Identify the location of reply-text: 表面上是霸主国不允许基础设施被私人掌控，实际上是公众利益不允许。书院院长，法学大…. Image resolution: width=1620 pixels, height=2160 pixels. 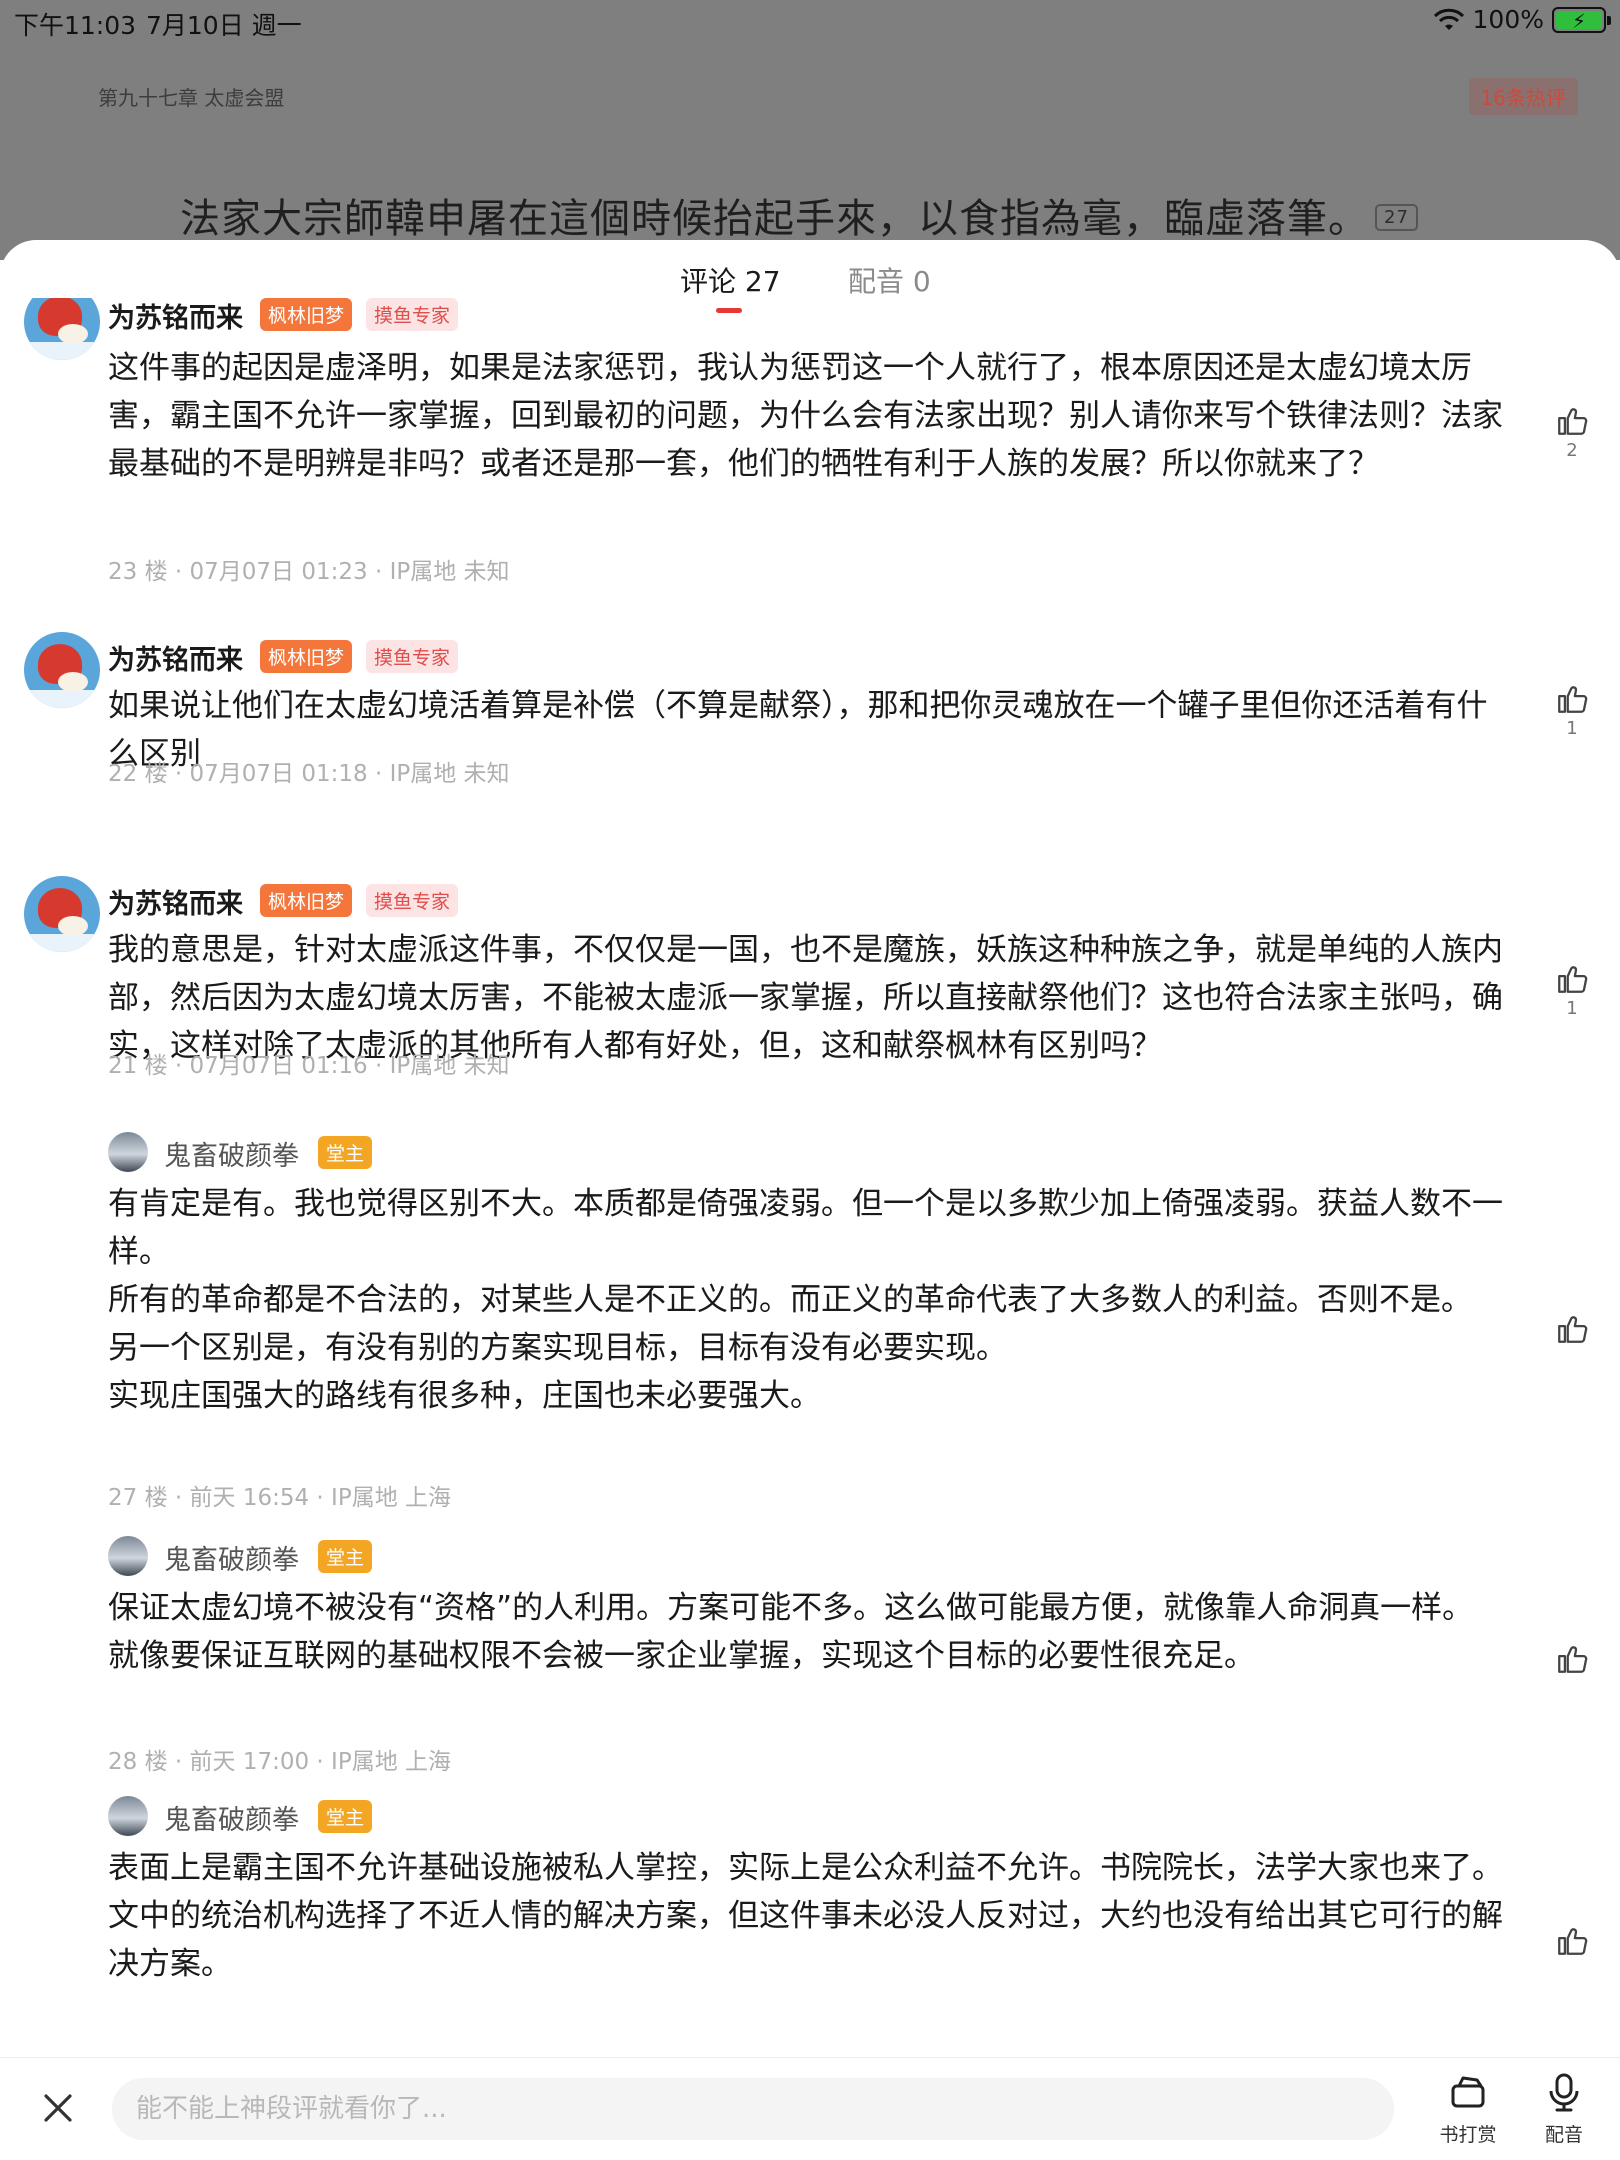
(813, 1916).